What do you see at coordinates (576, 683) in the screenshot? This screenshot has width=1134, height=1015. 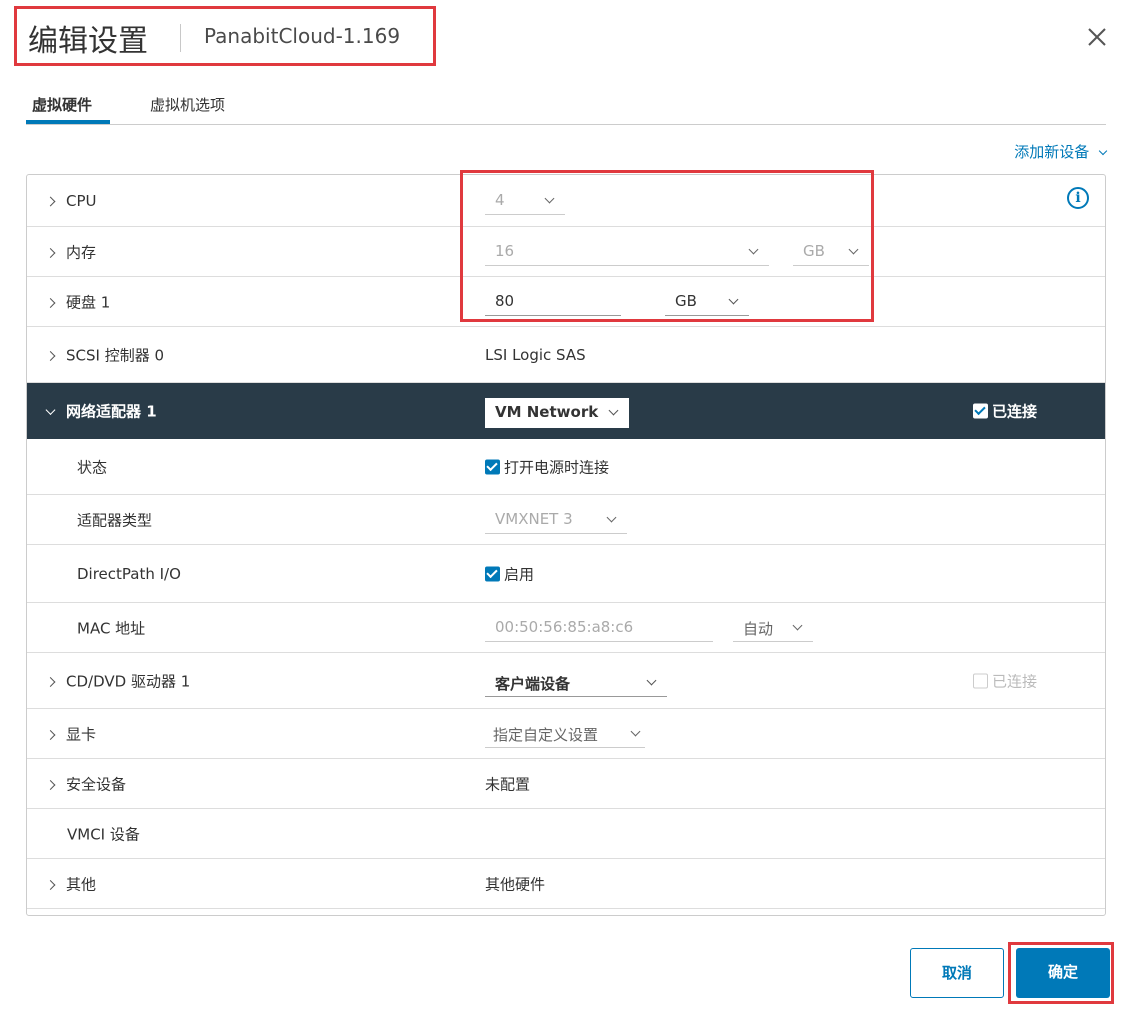 I see `cd-dvd-select: 客户端设备` at bounding box center [576, 683].